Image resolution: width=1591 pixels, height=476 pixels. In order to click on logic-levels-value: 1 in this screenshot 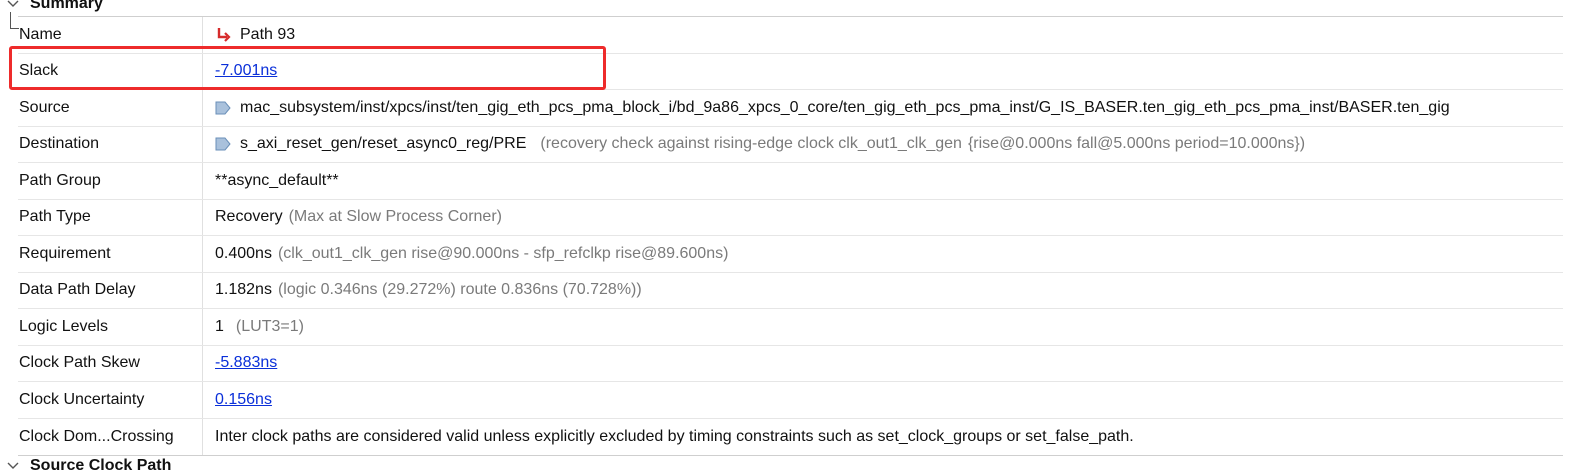, I will do `click(219, 326)`.